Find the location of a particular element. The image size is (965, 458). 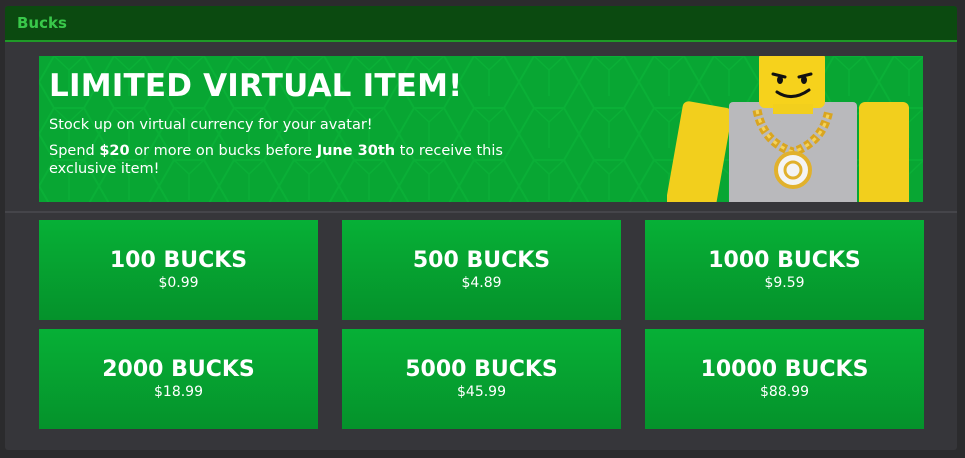

window-titlebar: Bucks is located at coordinates (481, 24).